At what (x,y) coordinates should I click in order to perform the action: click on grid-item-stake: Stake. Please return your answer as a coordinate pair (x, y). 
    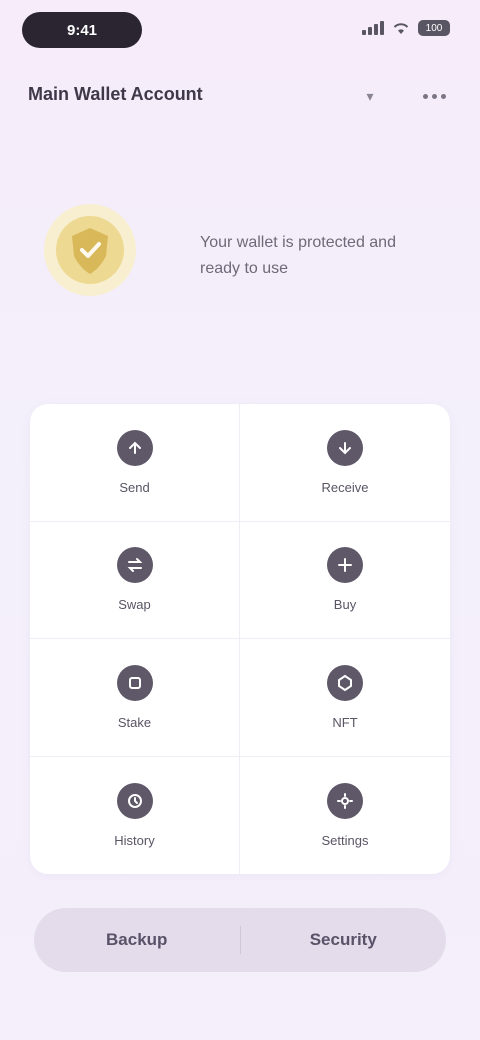
    Looking at the image, I should click on (135, 698).